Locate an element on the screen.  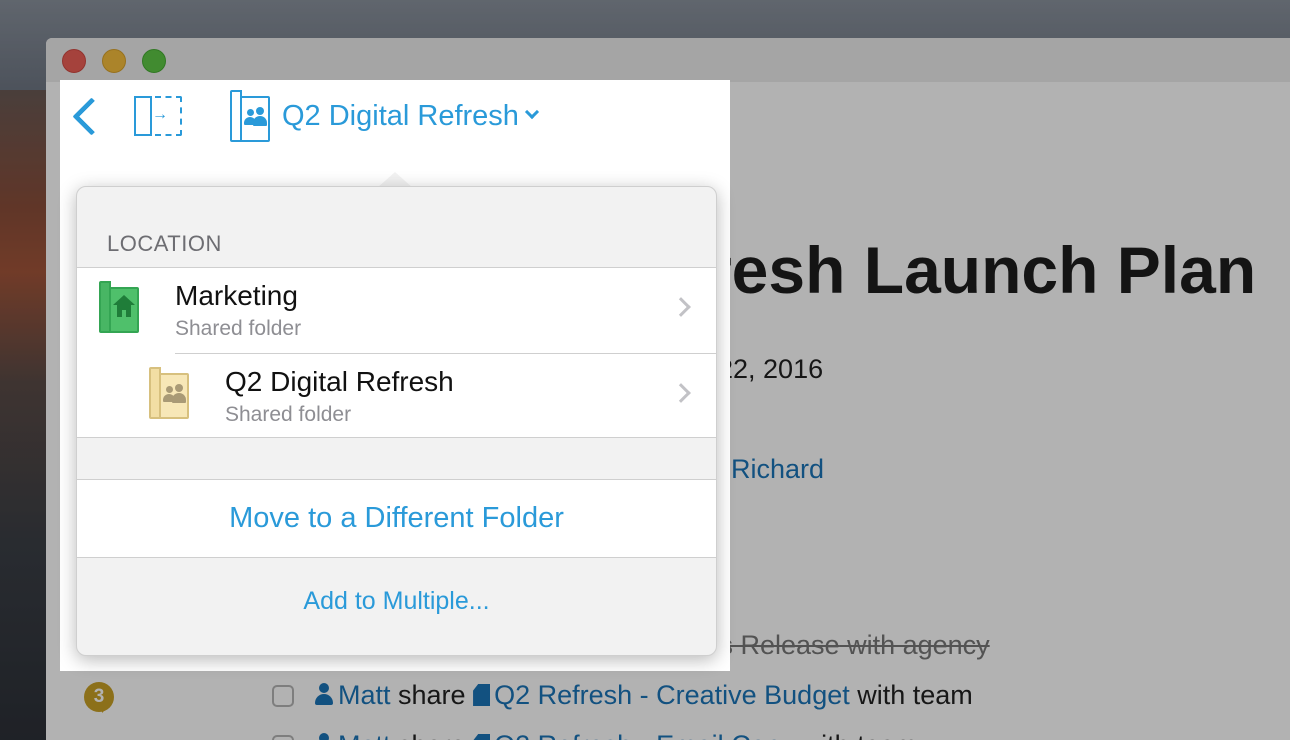
location-row-q2-digital-refresh: Q2 Digital Refresh Shared folder is located at coordinates (396, 396).